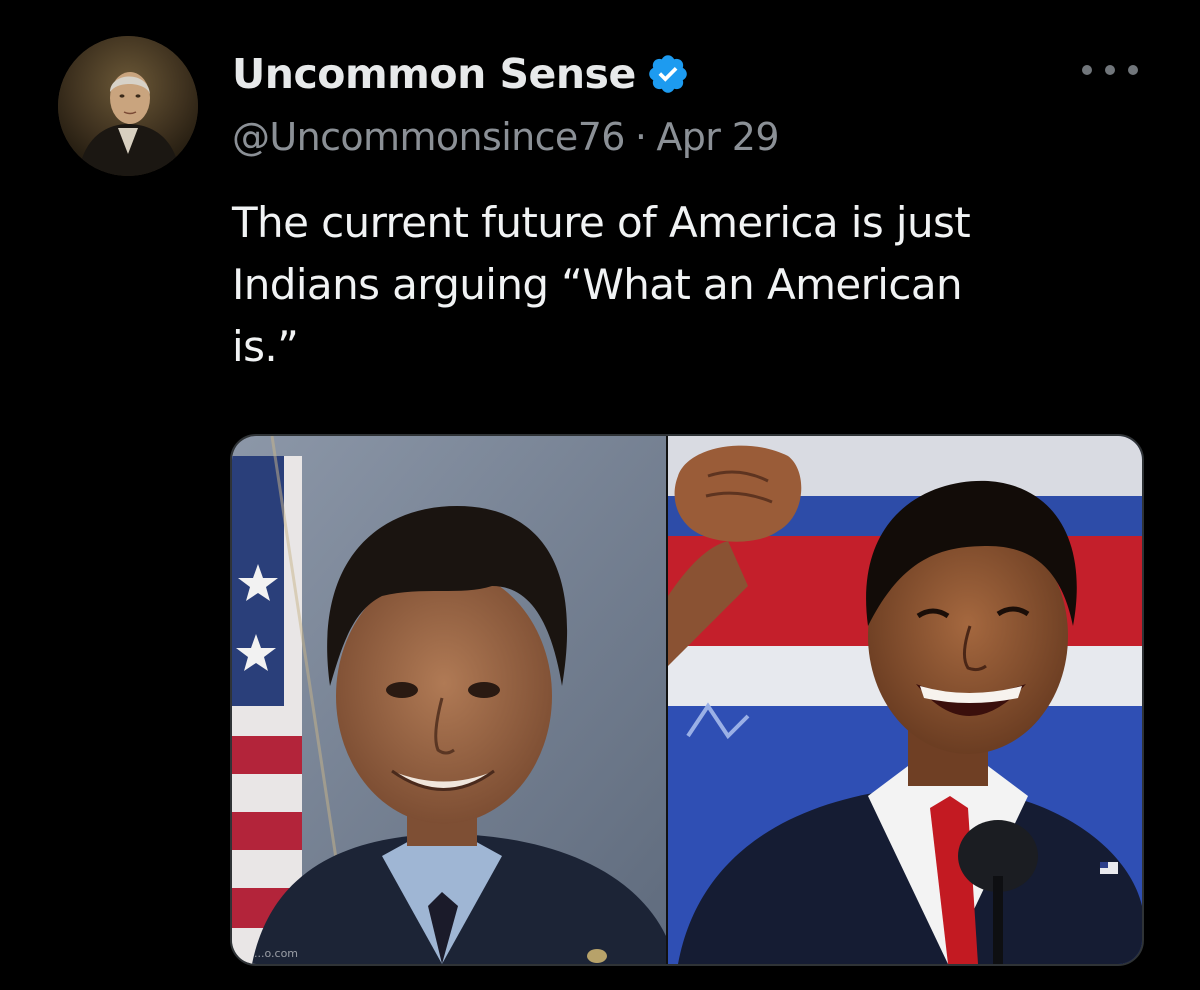 Image resolution: width=1200 pixels, height=990 pixels. I want to click on photo-watermark: ...o.com, so click(276, 953).